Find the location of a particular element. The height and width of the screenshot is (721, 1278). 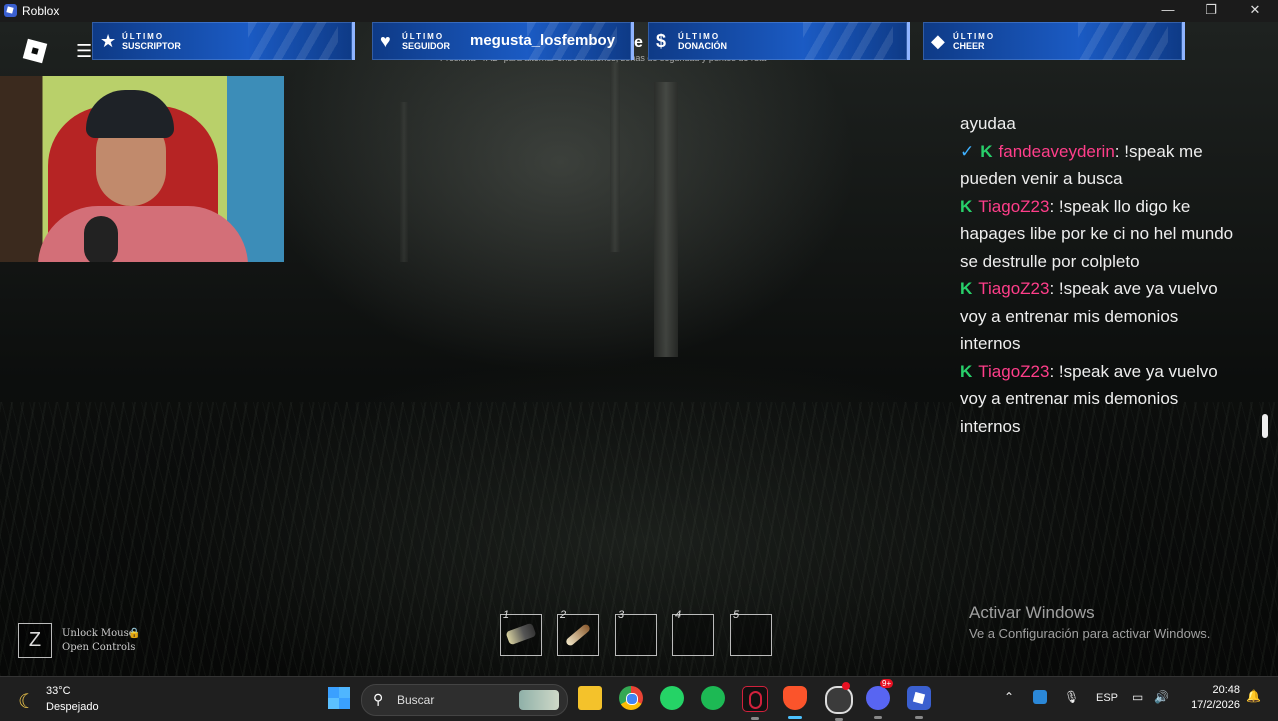

hotbar-slot-1: 1 is located at coordinates (521, 632).